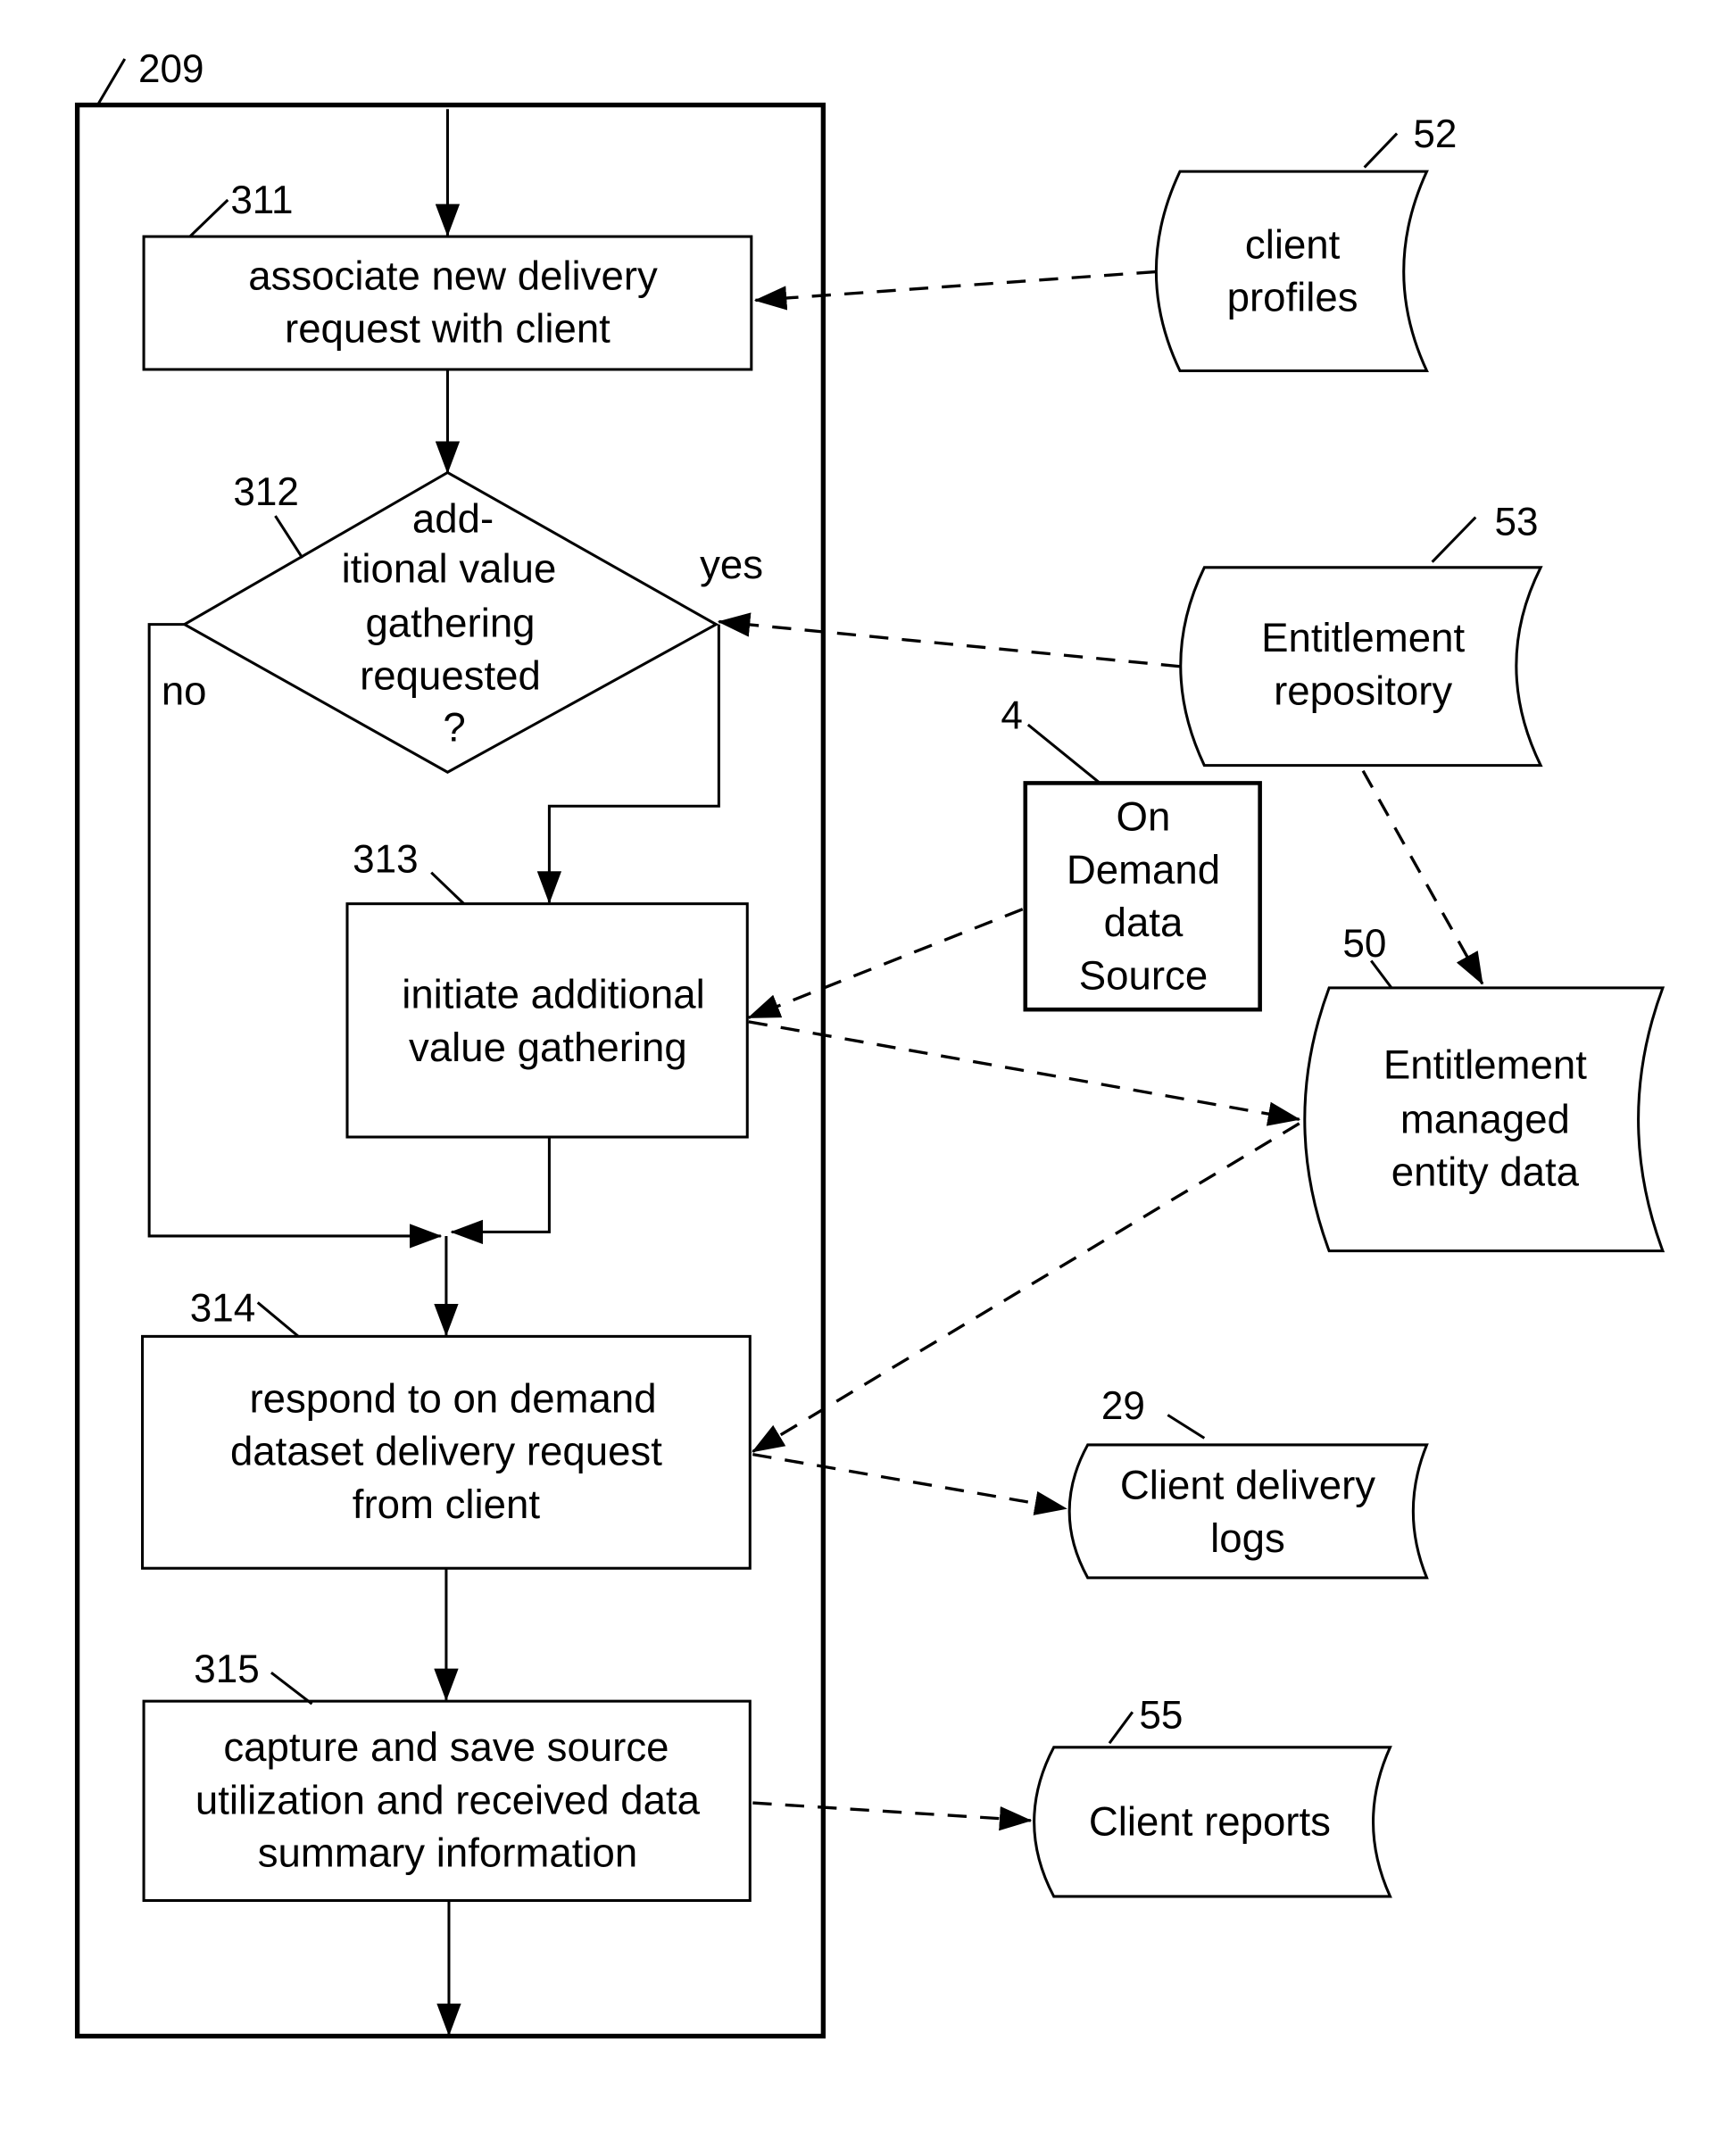 The height and width of the screenshot is (2133, 1736). Describe the element at coordinates (447, 1504) in the screenshot. I see `step-314-line-3: from client` at that location.